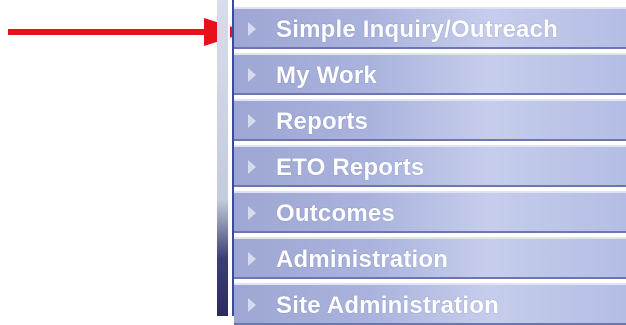 The width and height of the screenshot is (626, 325). Describe the element at coordinates (128, 32) in the screenshot. I see `annotation-arrow-icon` at that location.